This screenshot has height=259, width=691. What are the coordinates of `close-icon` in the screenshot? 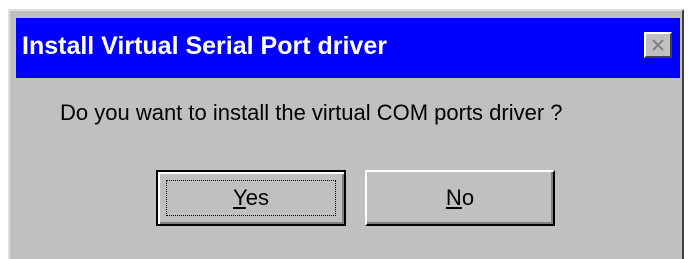 It's located at (658, 45).